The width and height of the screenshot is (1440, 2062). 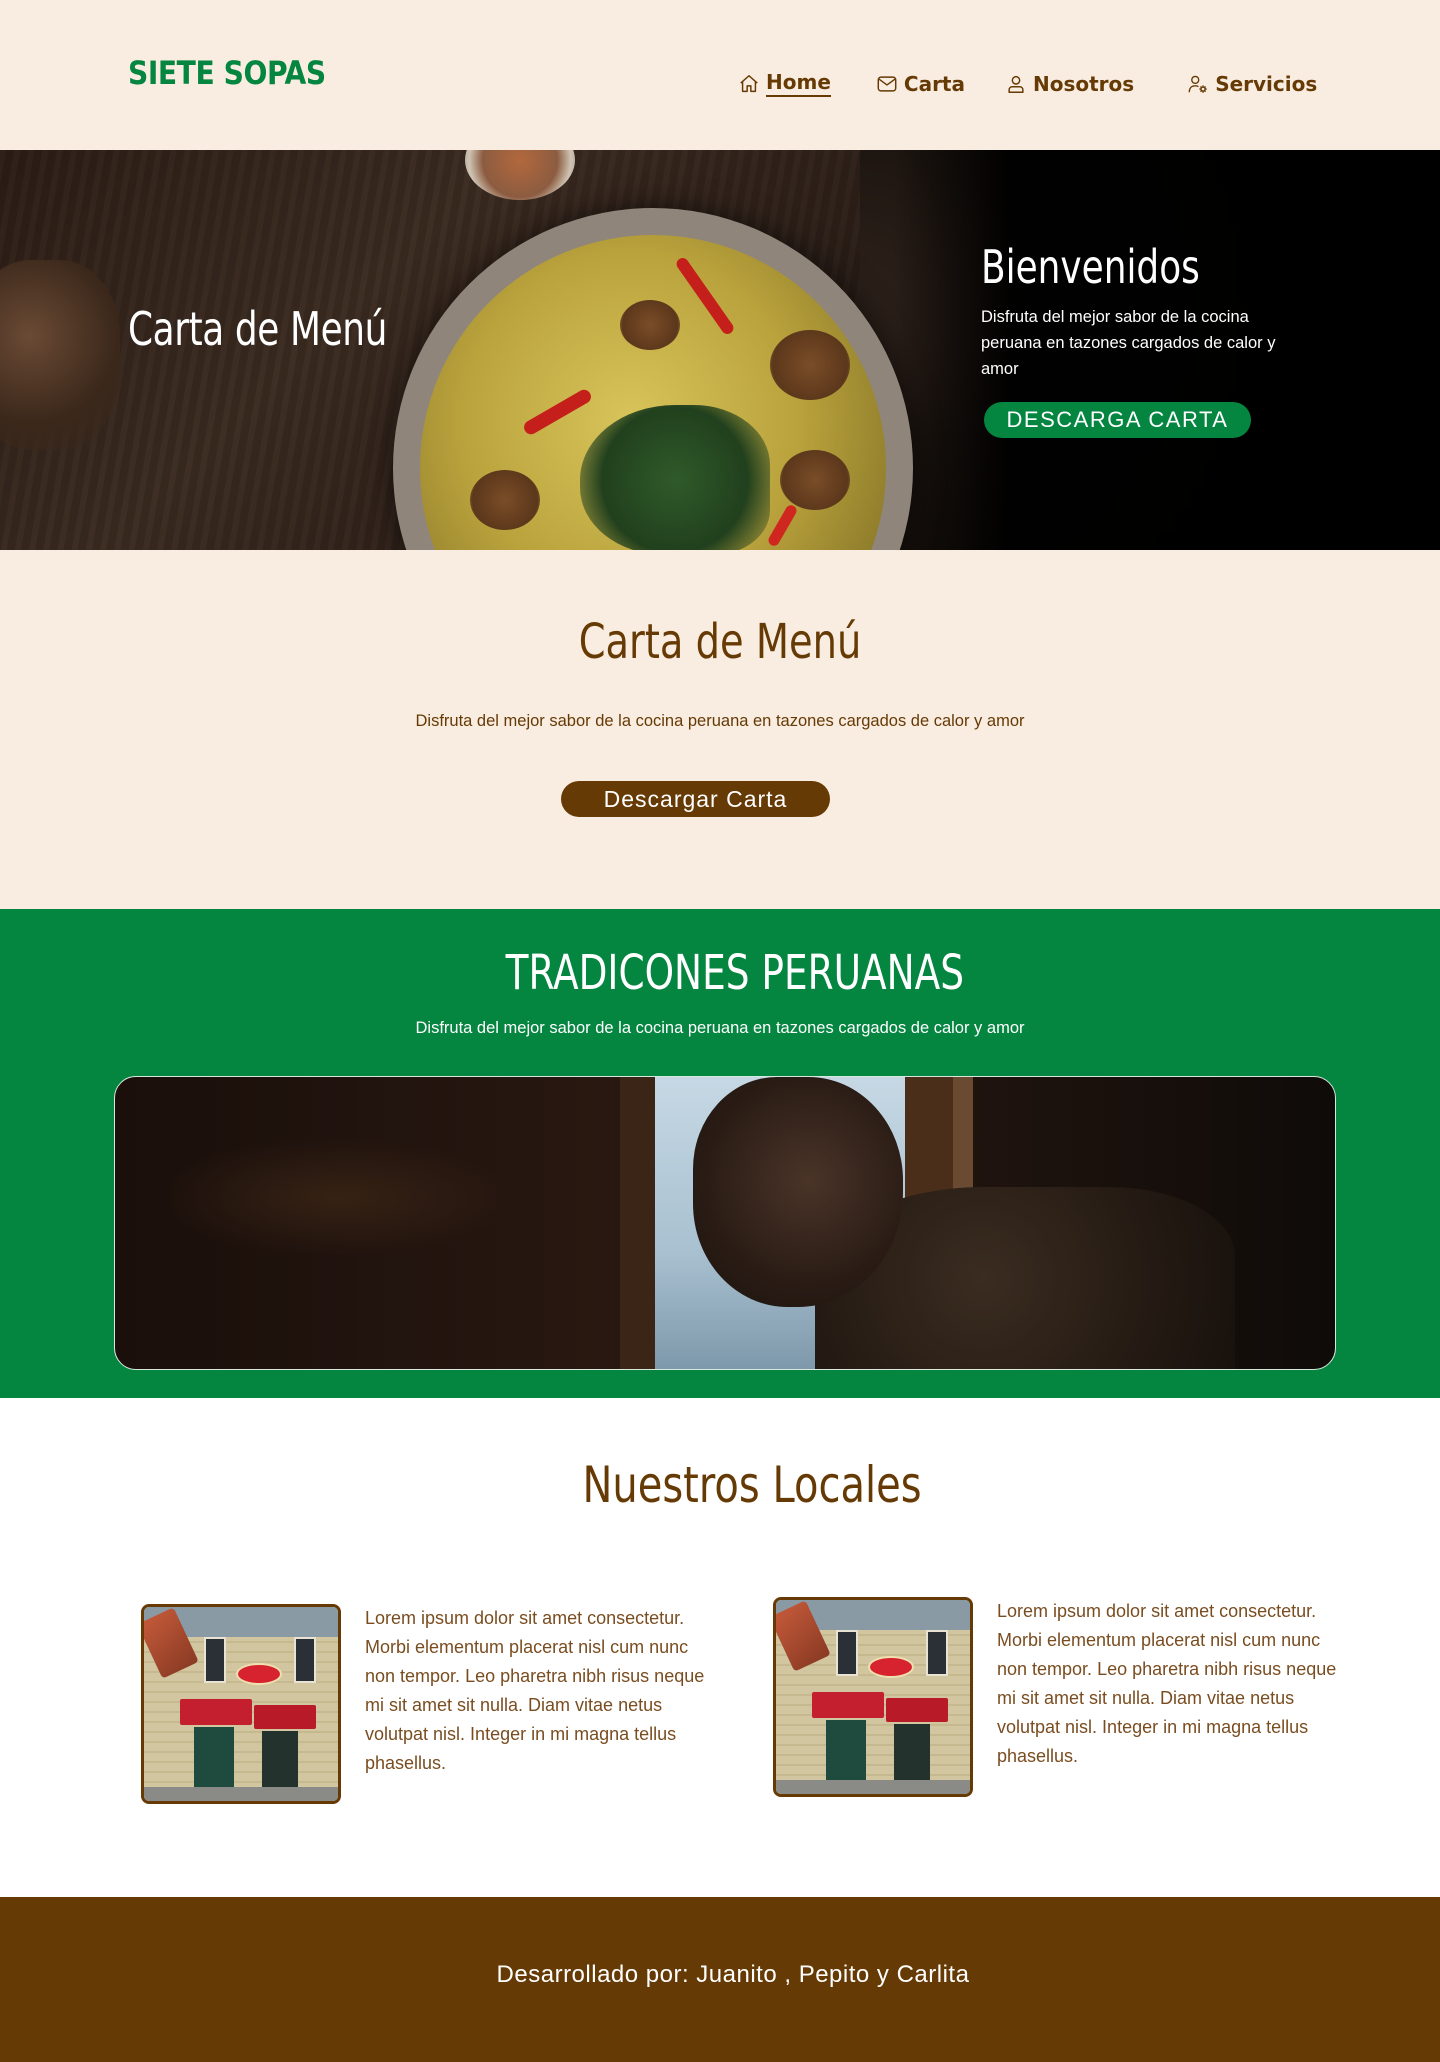 What do you see at coordinates (1090, 267) in the screenshot?
I see `hero-title: Bienvenidos` at bounding box center [1090, 267].